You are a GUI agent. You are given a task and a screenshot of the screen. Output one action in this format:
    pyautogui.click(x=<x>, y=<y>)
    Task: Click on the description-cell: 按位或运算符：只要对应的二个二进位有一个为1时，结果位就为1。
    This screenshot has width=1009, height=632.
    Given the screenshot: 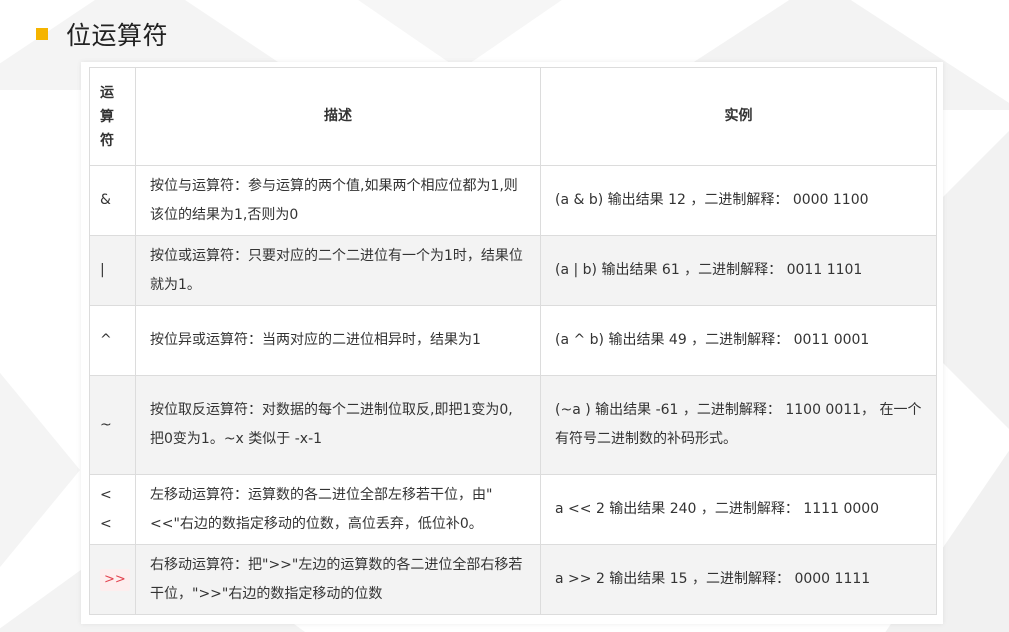 What is the action you would take?
    pyautogui.click(x=338, y=270)
    